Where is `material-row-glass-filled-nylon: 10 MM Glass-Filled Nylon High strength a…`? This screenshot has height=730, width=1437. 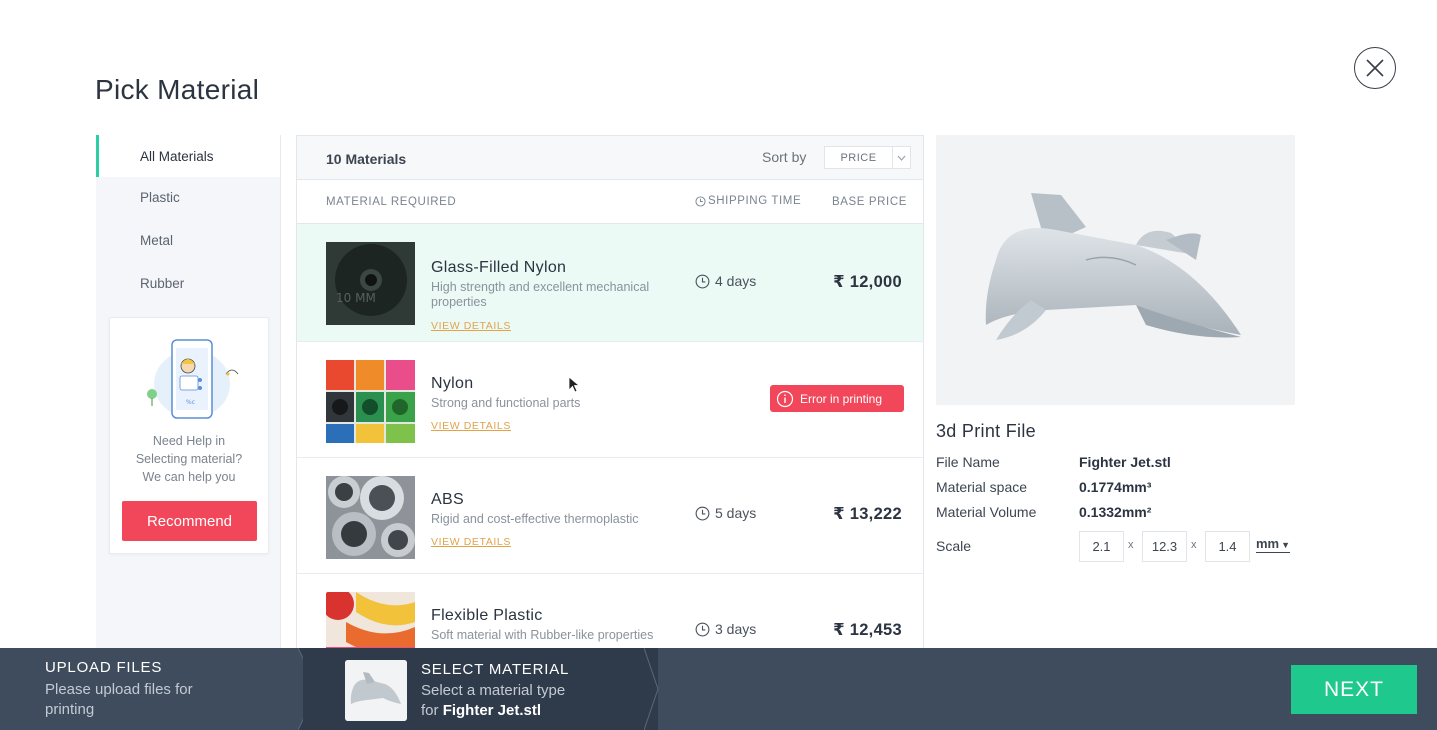 material-row-glass-filled-nylon: 10 MM Glass-Filled Nylon High strength a… is located at coordinates (610, 283).